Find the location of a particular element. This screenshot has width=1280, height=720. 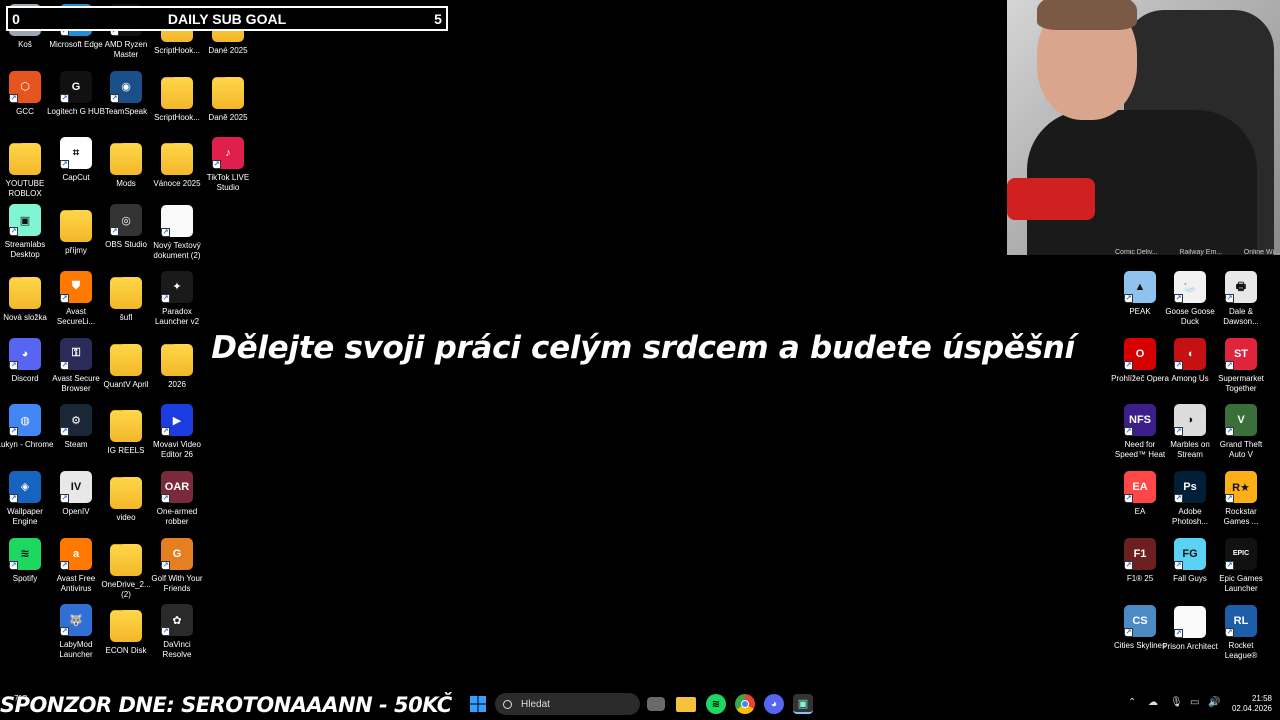

desktop-shortcut: Vánoce 2025 is located at coordinates (177, 163).